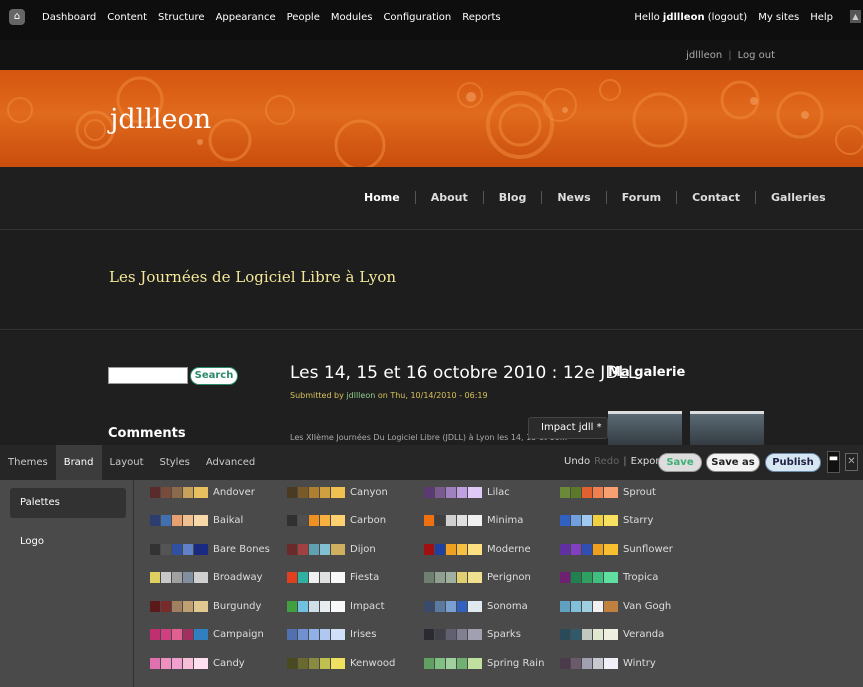 The width and height of the screenshot is (863, 687). What do you see at coordinates (851, 462) in the screenshot?
I see `close-icon: ✕` at bounding box center [851, 462].